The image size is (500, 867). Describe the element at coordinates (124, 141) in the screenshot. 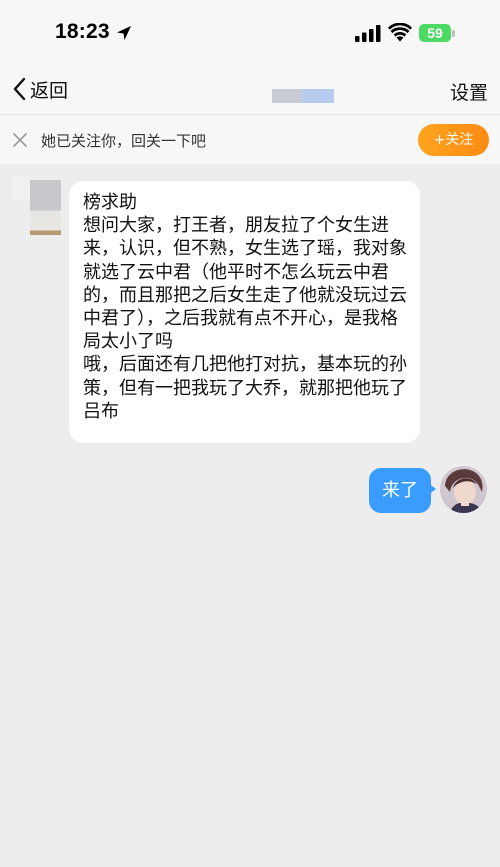

I see `follow-prompt-text: 她已关注你，回关一下吧` at that location.